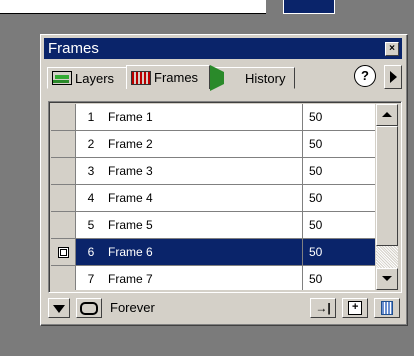  I want to click on distribute-to-frames-button: →|, so click(323, 308).